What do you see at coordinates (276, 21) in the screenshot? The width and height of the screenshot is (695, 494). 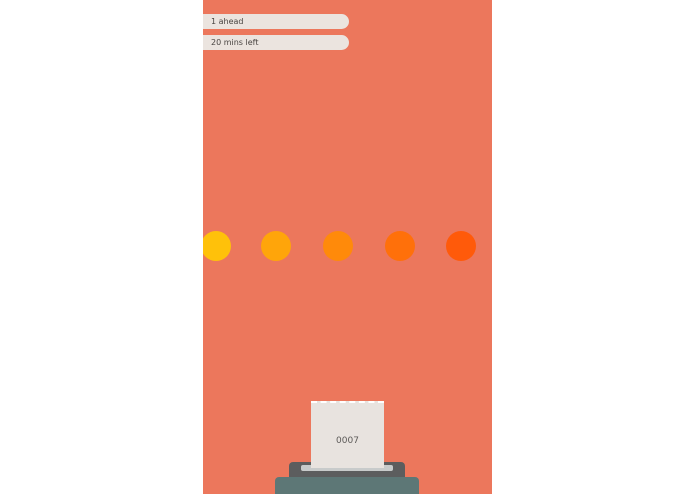 I see `people-ahead-badge: 1 ahead` at bounding box center [276, 21].